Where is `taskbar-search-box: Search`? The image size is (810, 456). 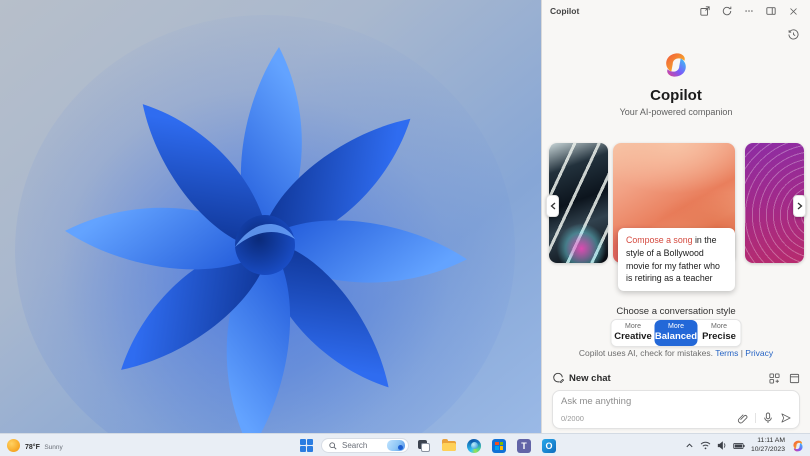 taskbar-search-box: Search is located at coordinates (365, 445).